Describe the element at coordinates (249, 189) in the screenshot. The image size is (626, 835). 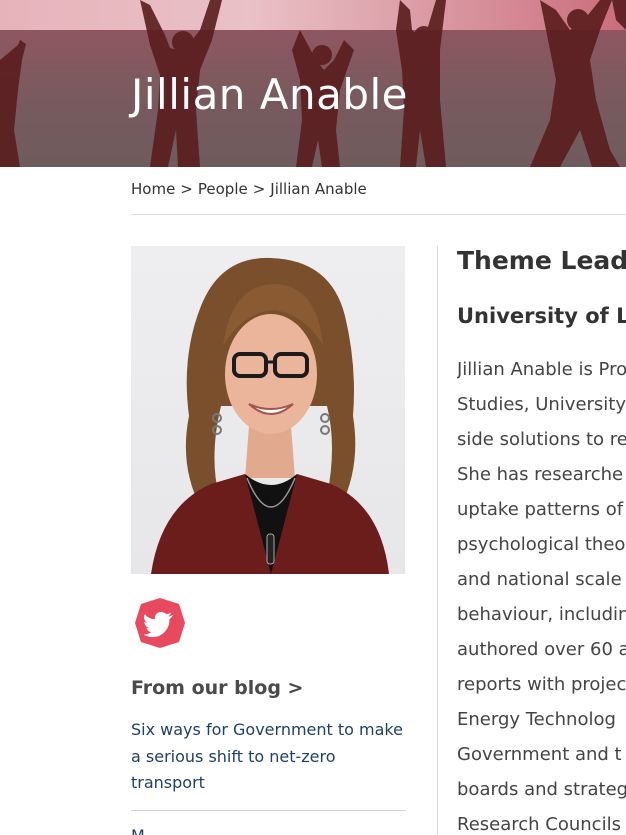
I see `breadcrumb: Home > People > Jillian Anable` at that location.